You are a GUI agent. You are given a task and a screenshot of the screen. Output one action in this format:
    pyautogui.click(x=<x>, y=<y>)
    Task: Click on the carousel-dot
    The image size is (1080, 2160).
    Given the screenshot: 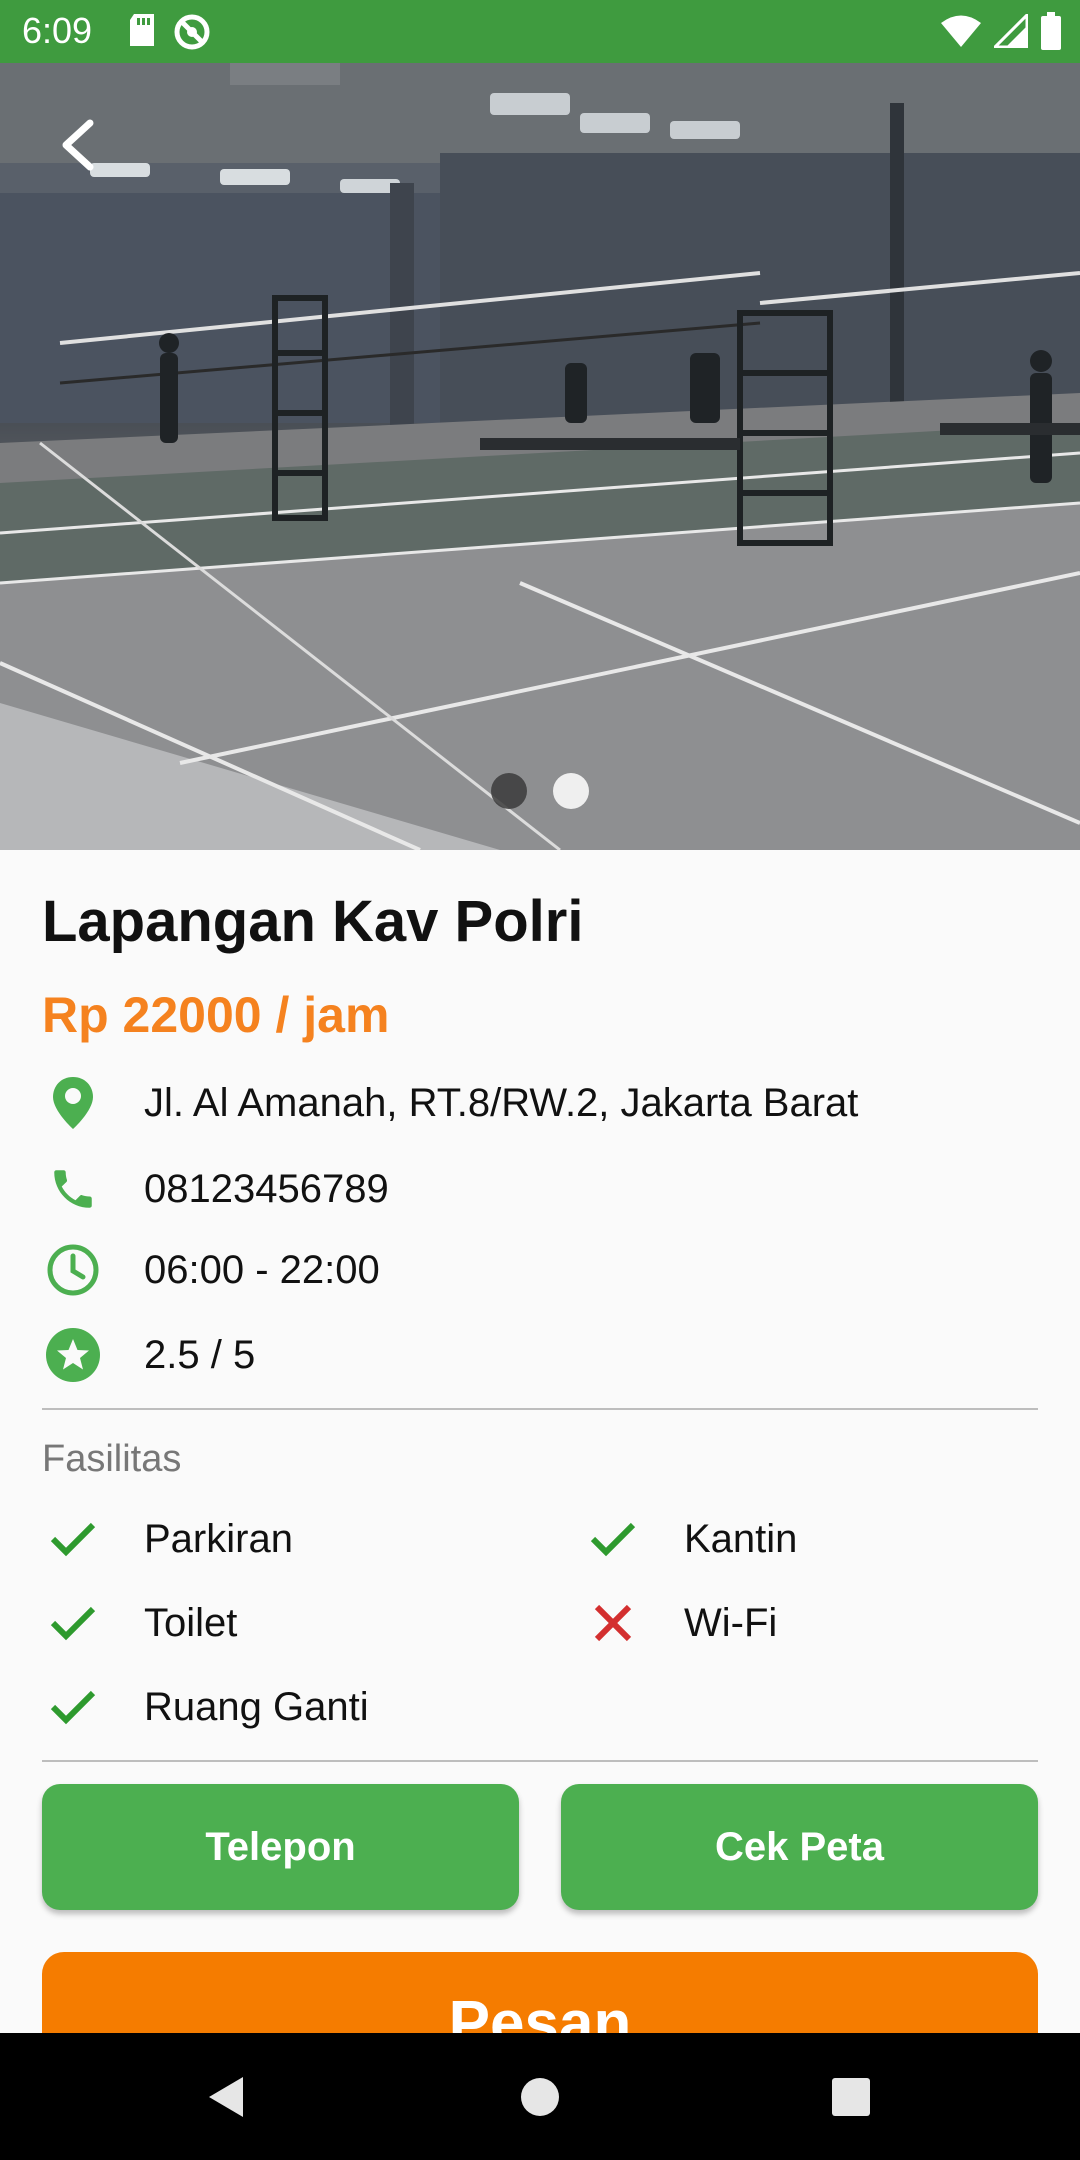 What is the action you would take?
    pyautogui.click(x=509, y=791)
    